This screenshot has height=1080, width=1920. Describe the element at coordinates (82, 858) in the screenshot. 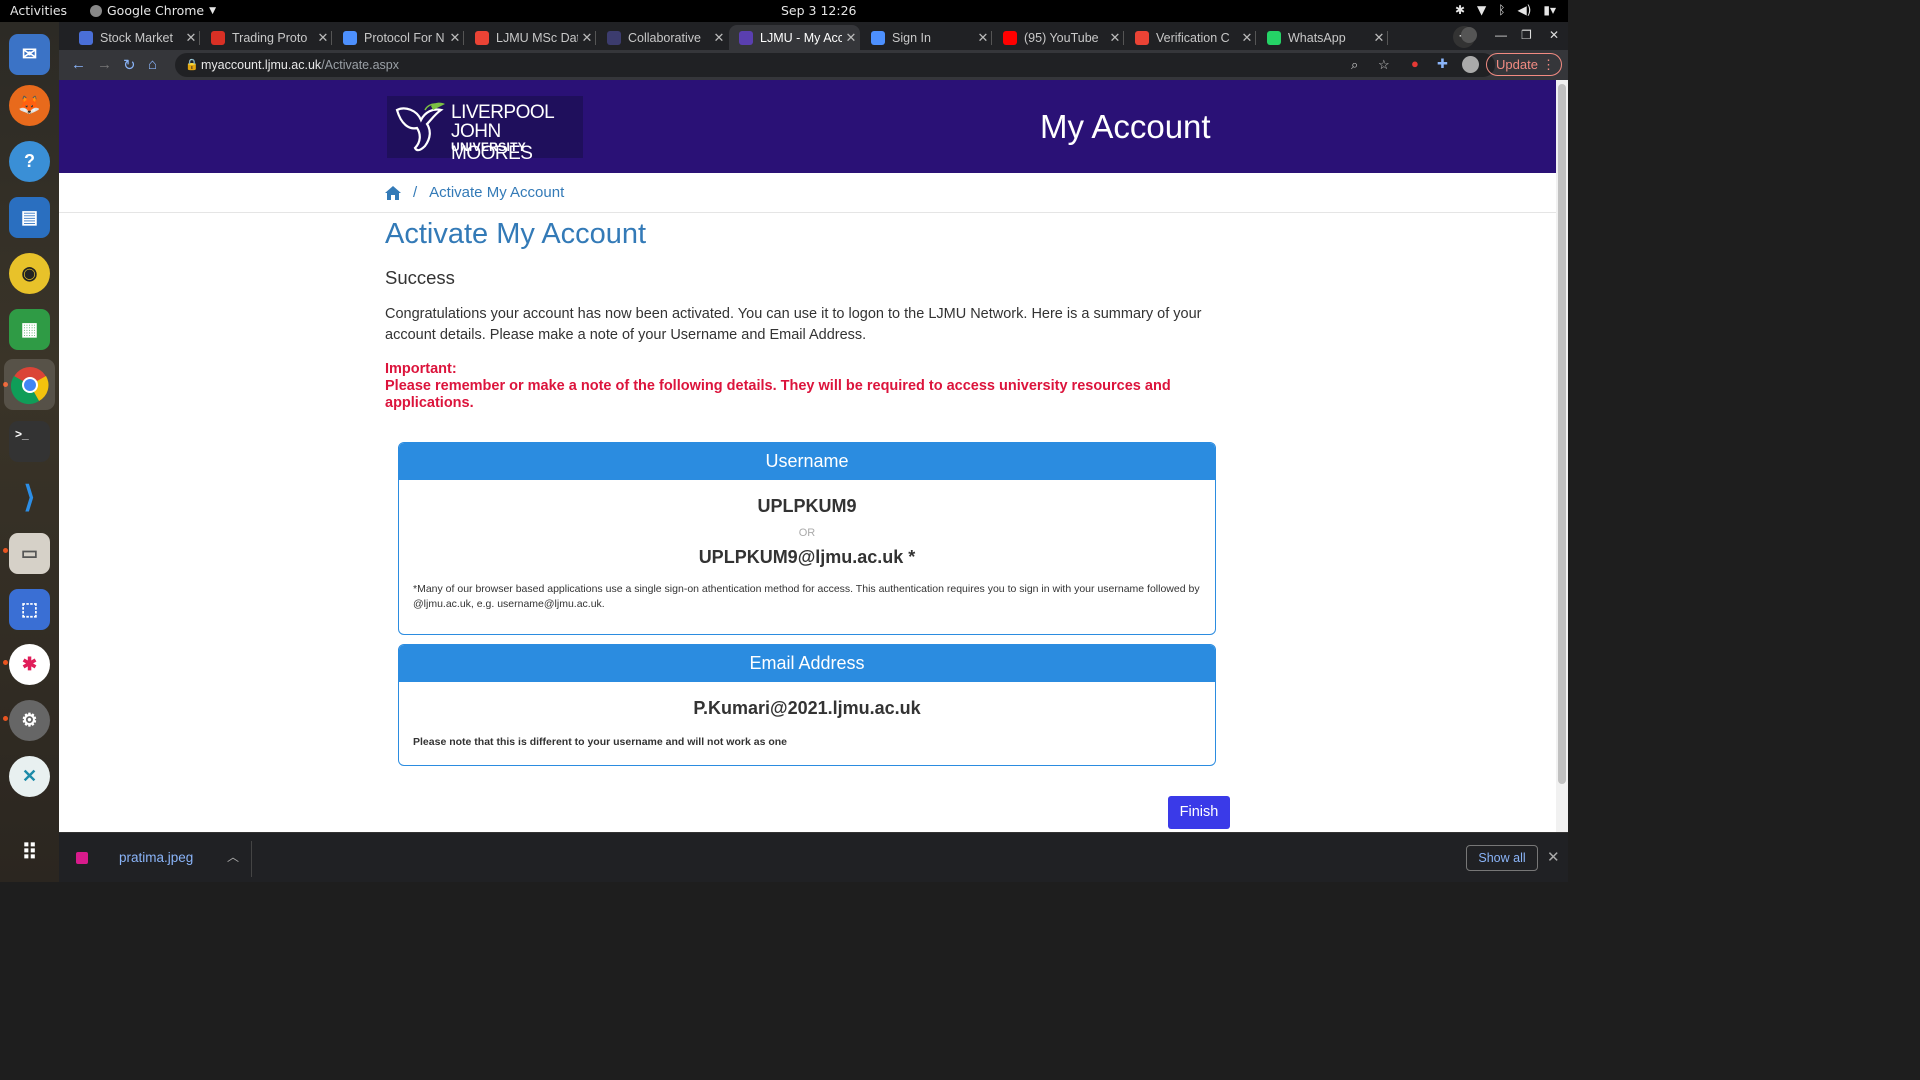

I see `image-file-icon` at that location.